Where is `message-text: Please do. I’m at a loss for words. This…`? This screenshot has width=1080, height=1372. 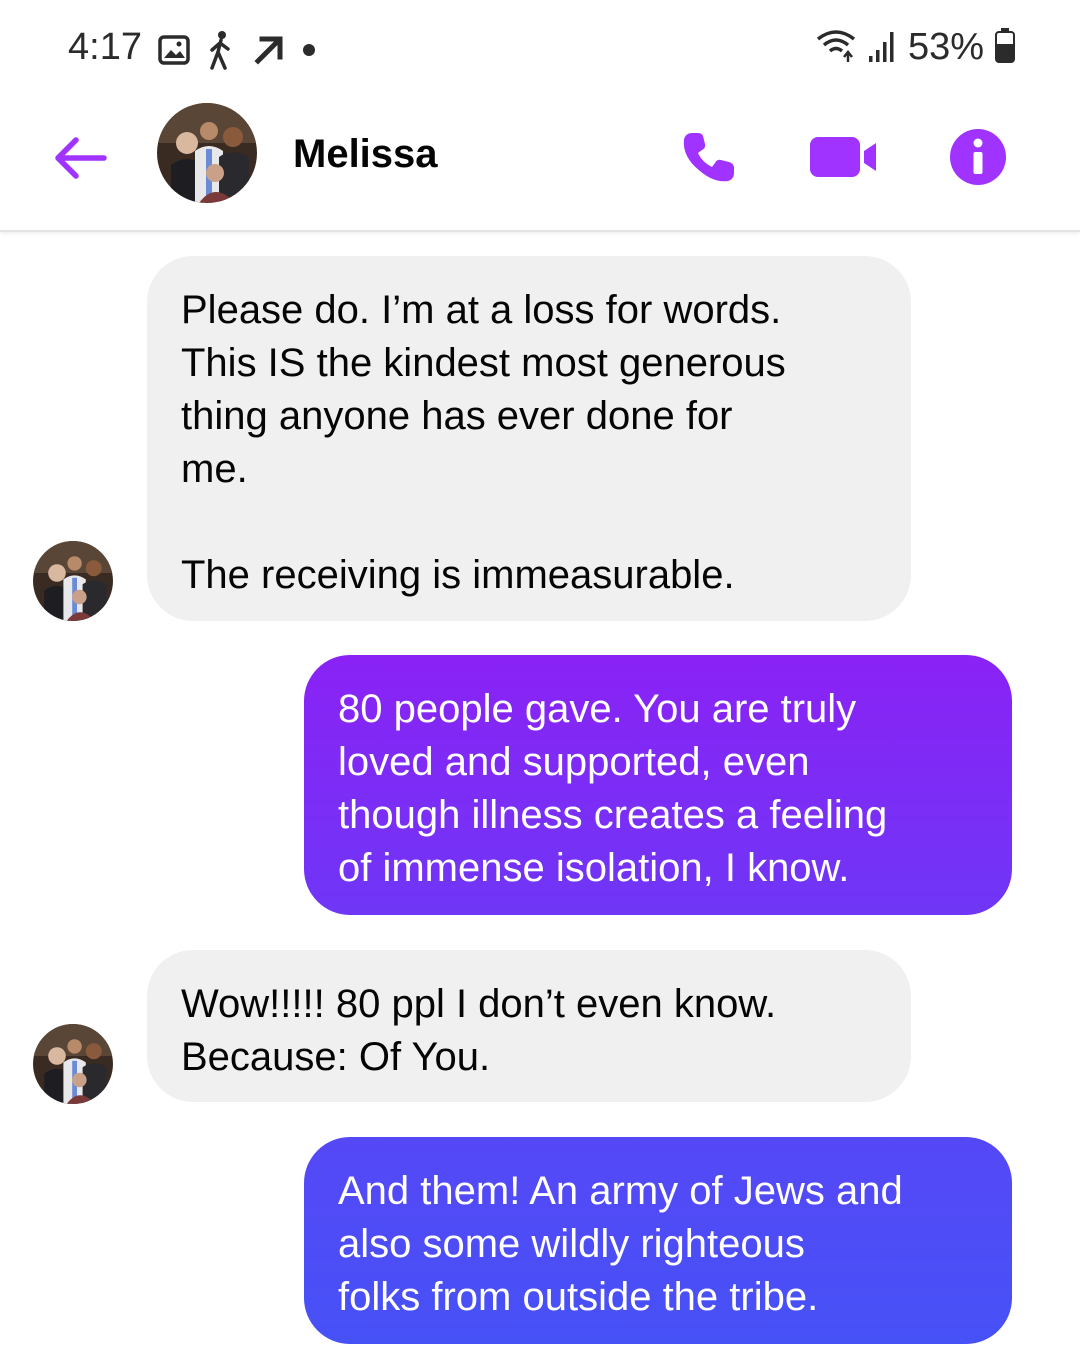
message-text: Please do. I’m at a loss for words. This… is located at coordinates (483, 442).